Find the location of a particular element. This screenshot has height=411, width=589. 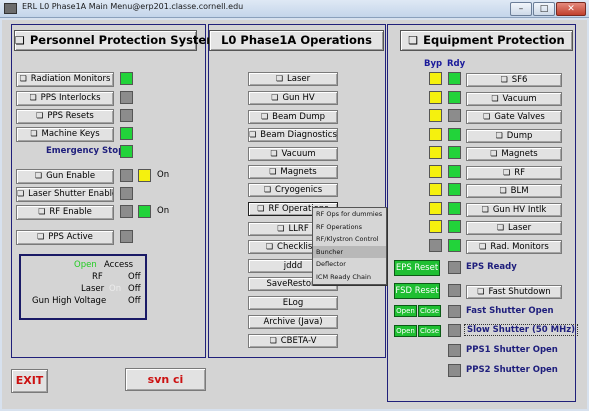

fast-shutter-open-label: Fast Shutter Open is located at coordinates (510, 311).